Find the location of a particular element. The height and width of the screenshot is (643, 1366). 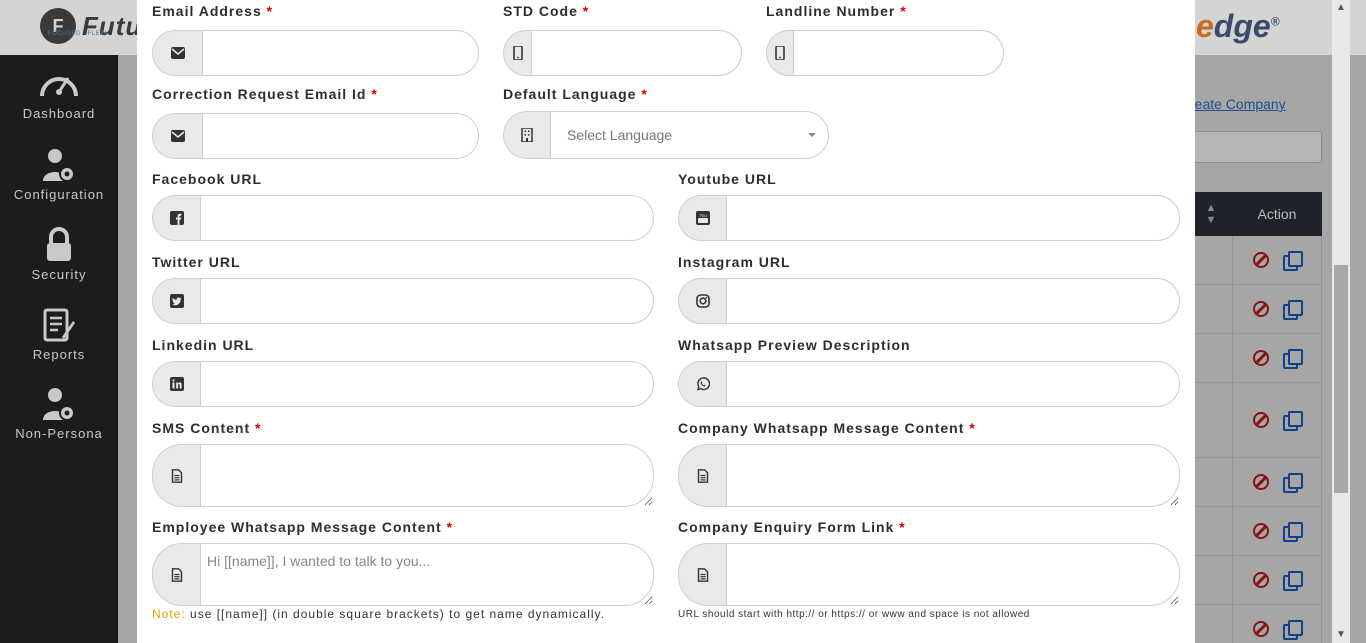

sidebar-item-non-persona: Non-Persona is located at coordinates (59, 413).